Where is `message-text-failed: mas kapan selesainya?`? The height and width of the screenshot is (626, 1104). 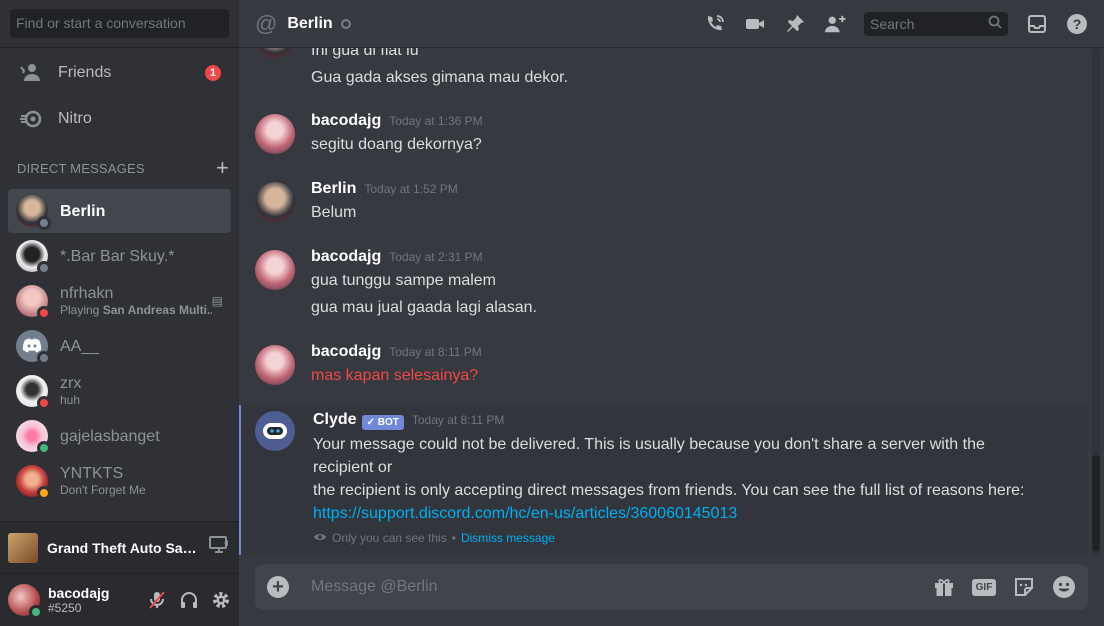 message-text-failed: mas kapan selesainya? is located at coordinates (395, 375).